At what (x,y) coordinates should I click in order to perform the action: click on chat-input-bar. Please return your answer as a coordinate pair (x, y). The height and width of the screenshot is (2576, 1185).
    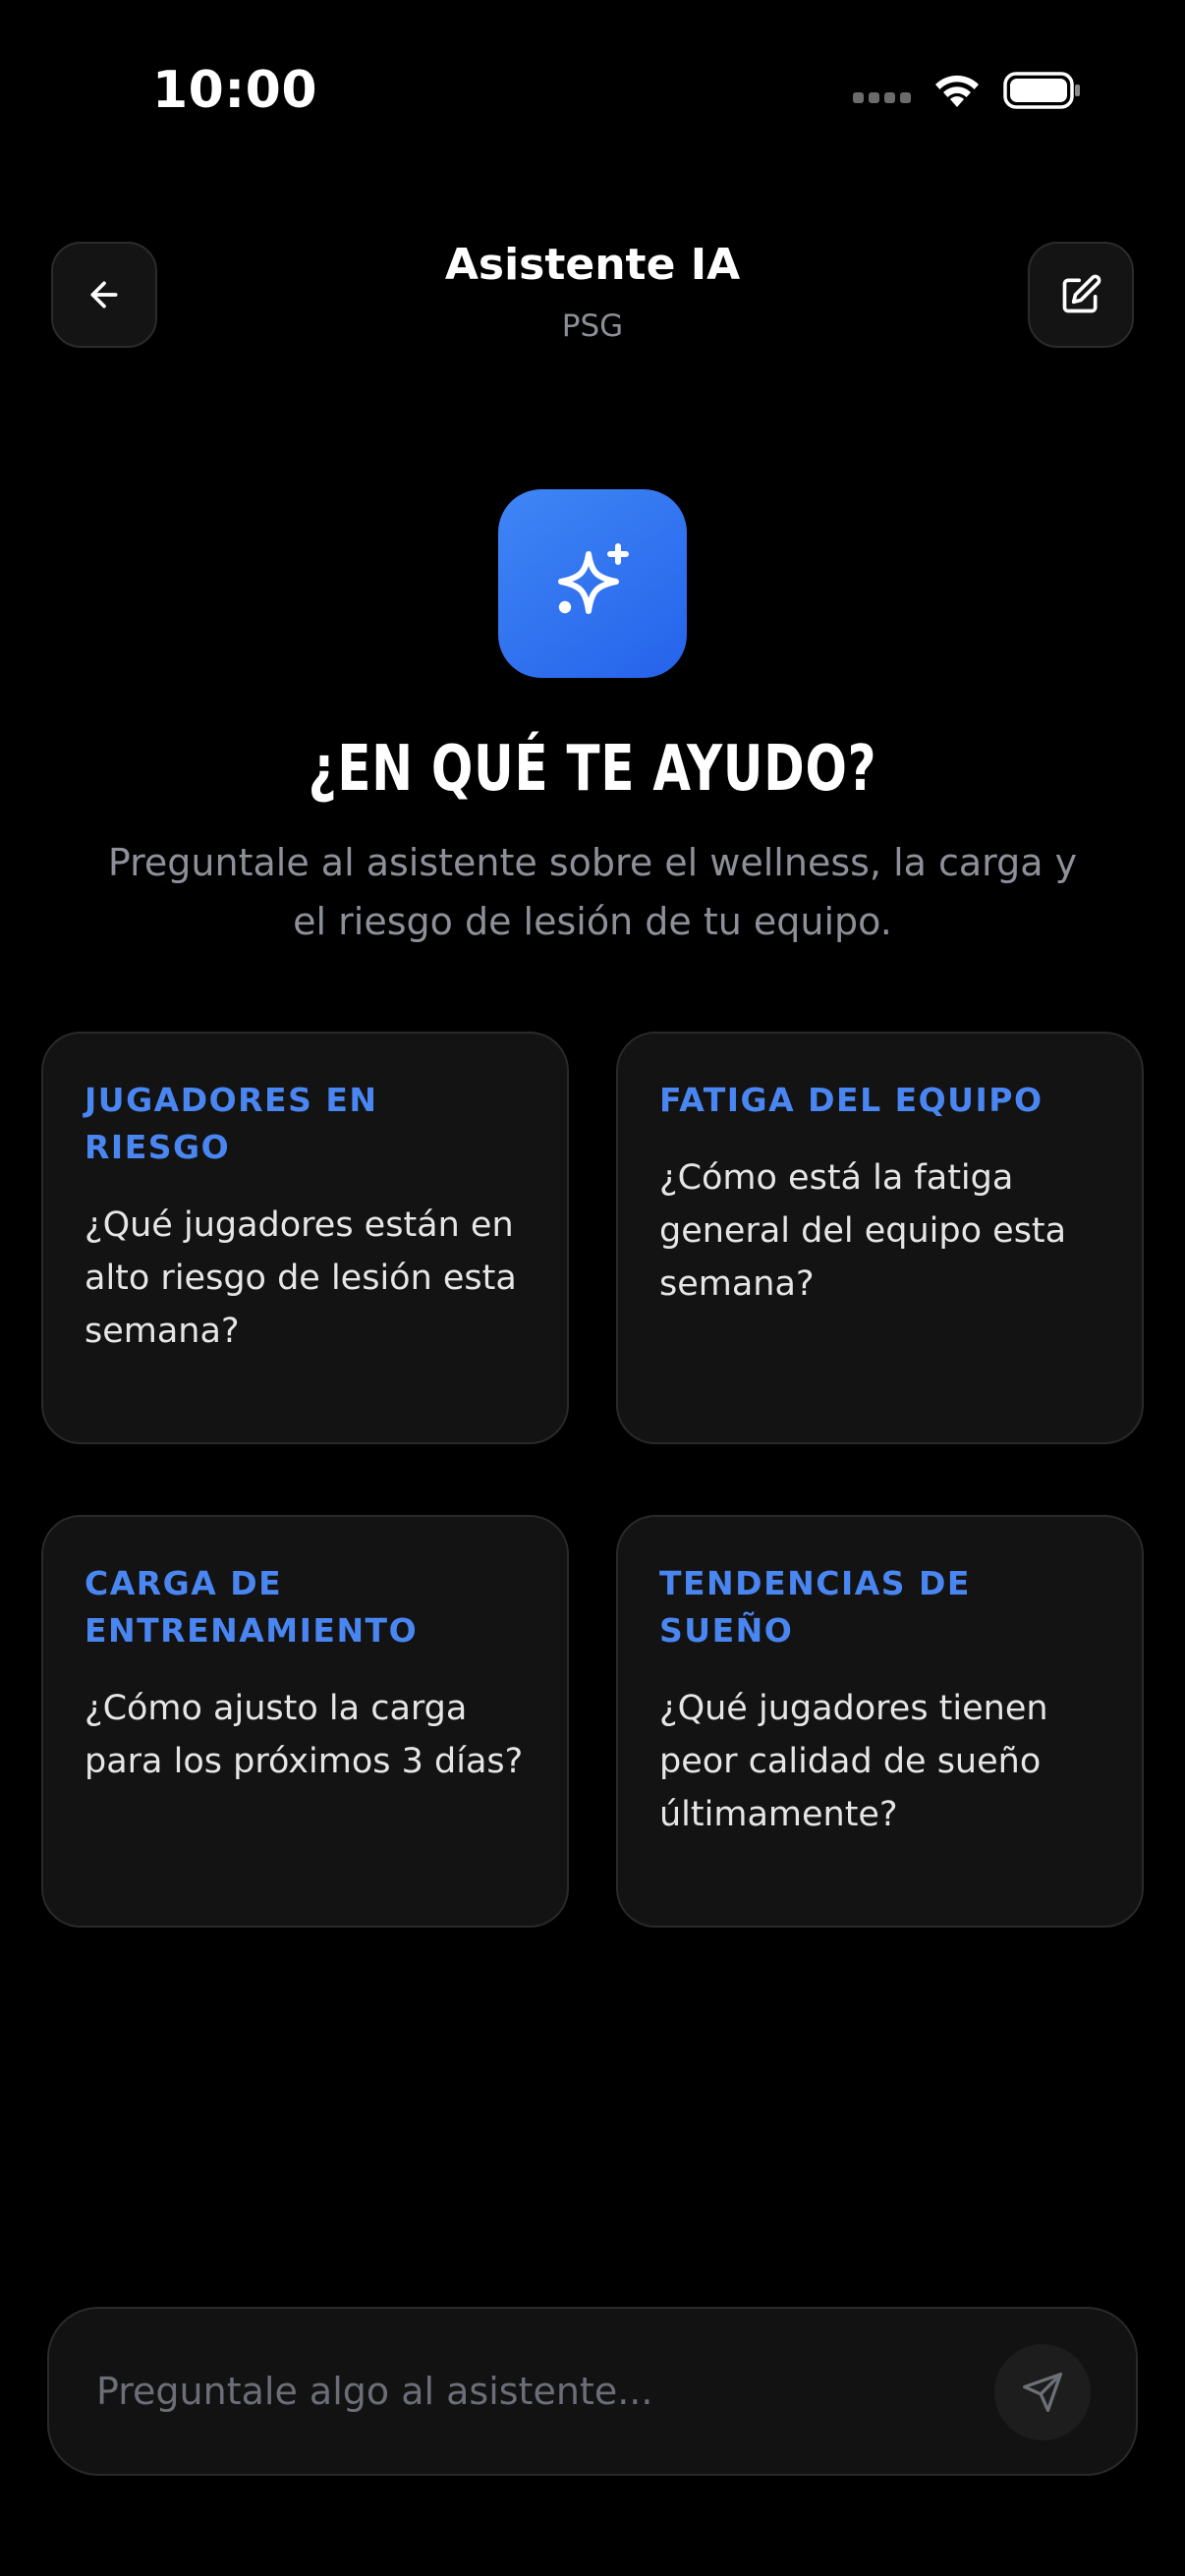
    Looking at the image, I should click on (592, 2391).